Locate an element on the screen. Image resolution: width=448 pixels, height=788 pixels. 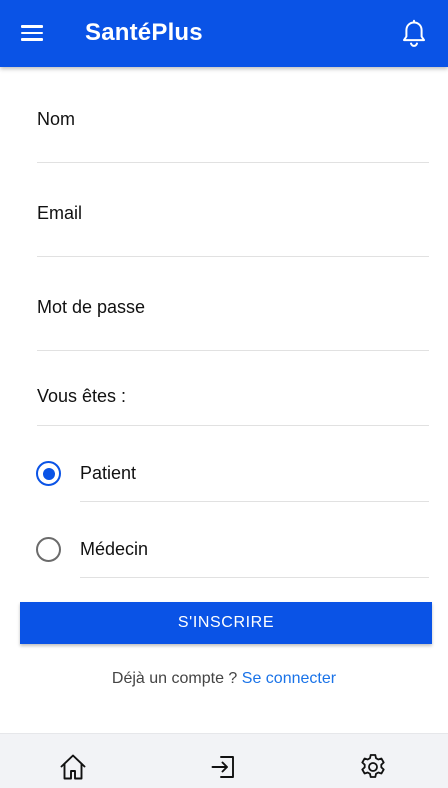
app-title: SantéPlus is located at coordinates (144, 32).